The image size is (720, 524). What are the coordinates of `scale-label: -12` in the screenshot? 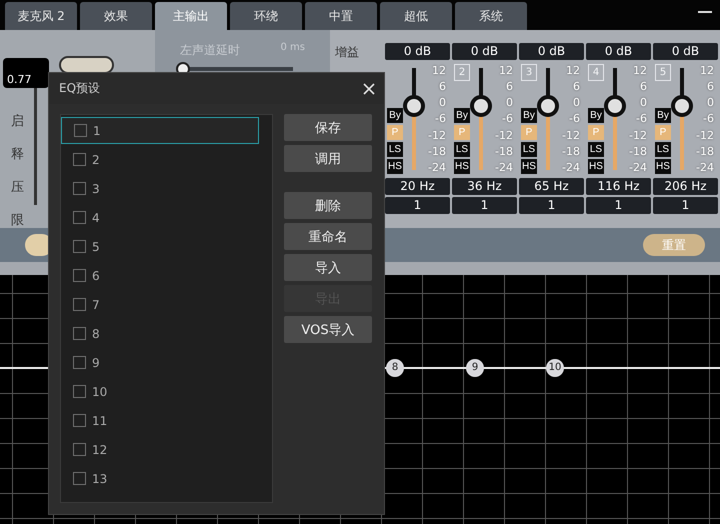 It's located at (437, 135).